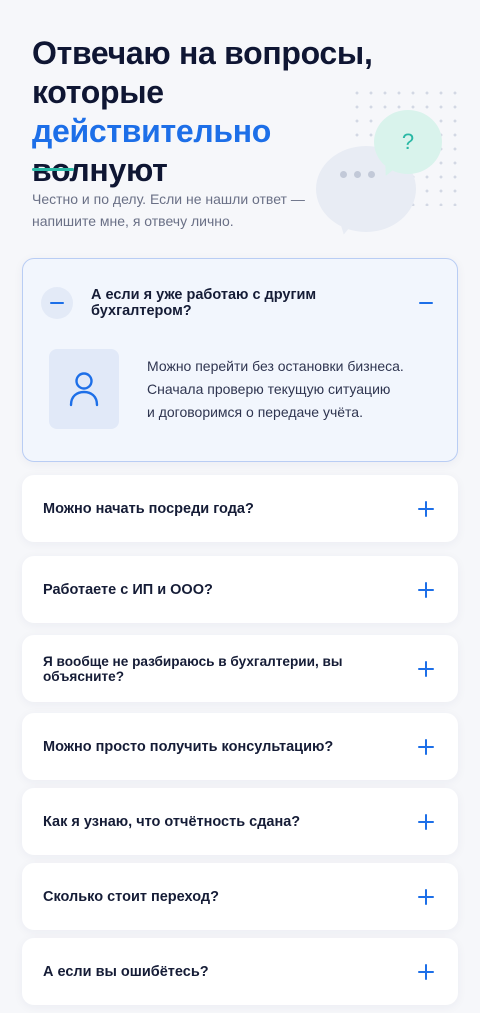 Image resolution: width=480 pixels, height=1013 pixels. What do you see at coordinates (148, 508) in the screenshot?
I see `faq-question: Можно начать посреди года?` at bounding box center [148, 508].